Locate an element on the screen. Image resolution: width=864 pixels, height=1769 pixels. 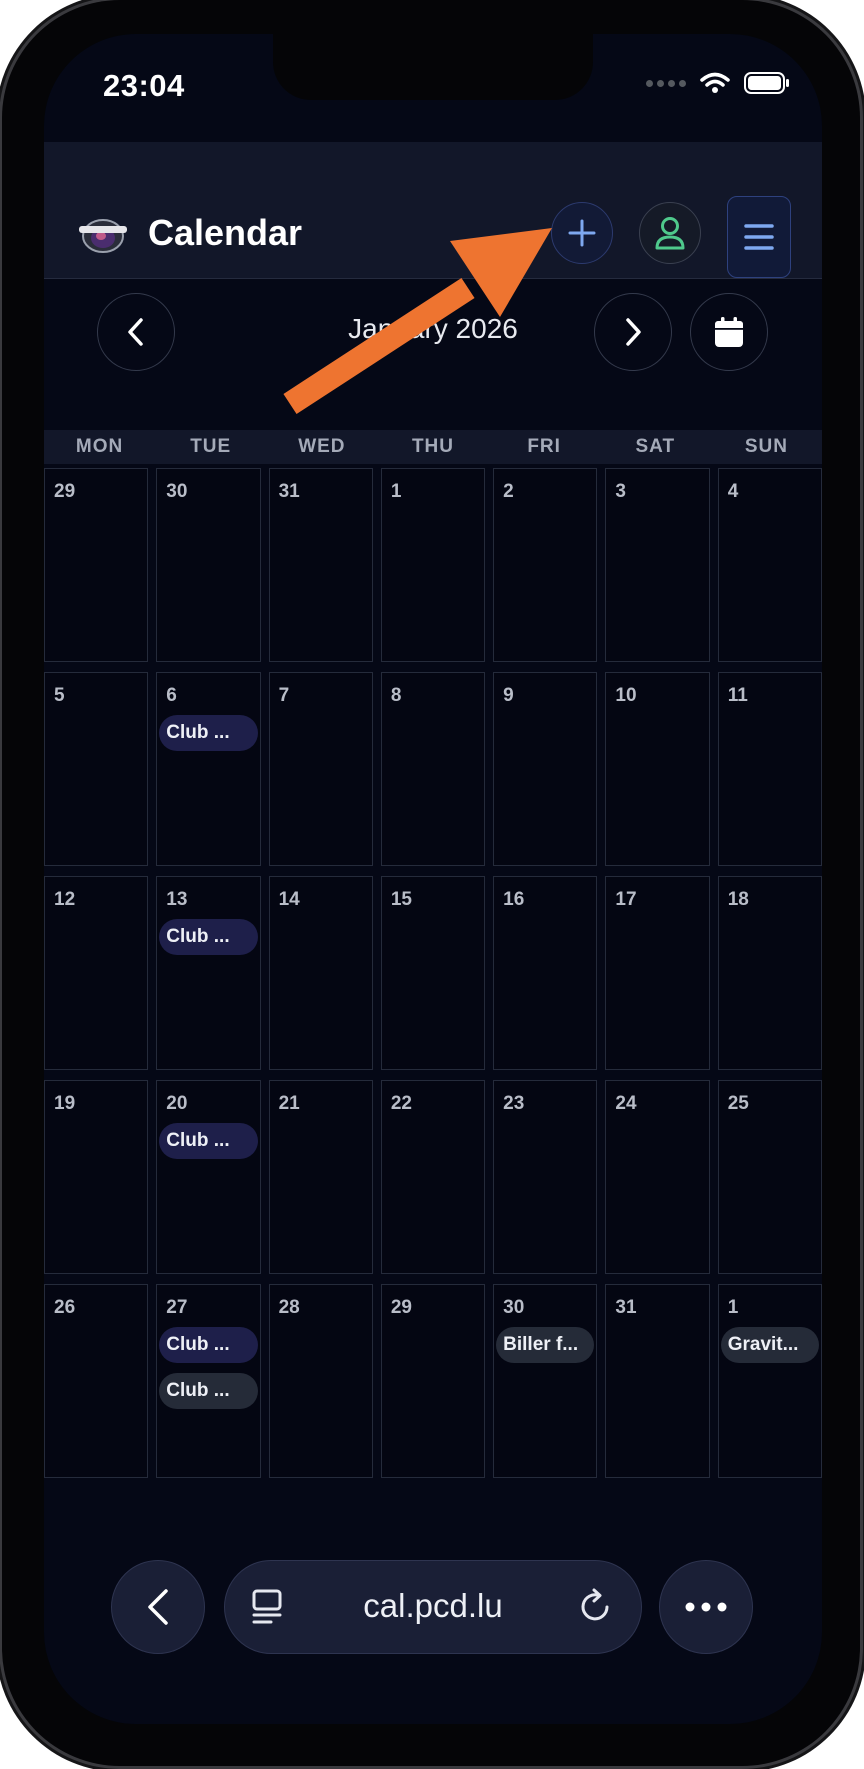
day-number: 20 is located at coordinates (177, 1103).